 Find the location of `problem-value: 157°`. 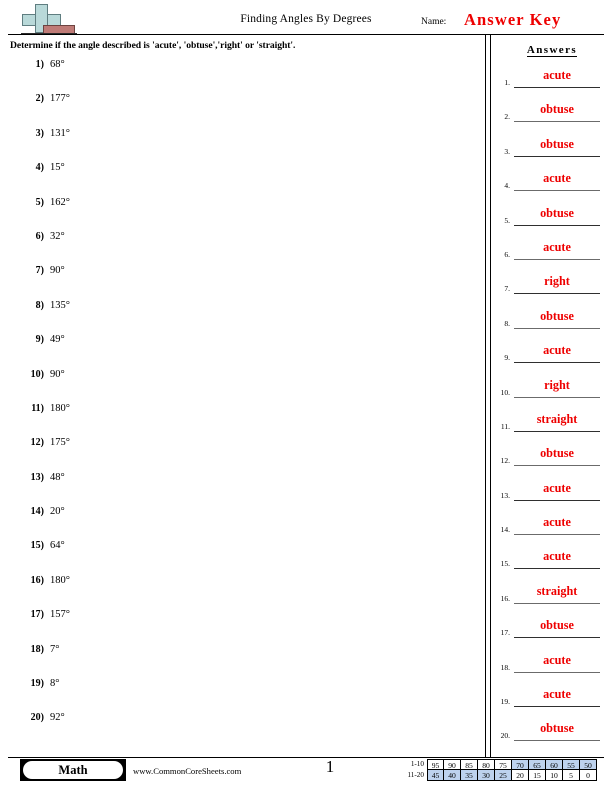

problem-value: 157° is located at coordinates (60, 615).